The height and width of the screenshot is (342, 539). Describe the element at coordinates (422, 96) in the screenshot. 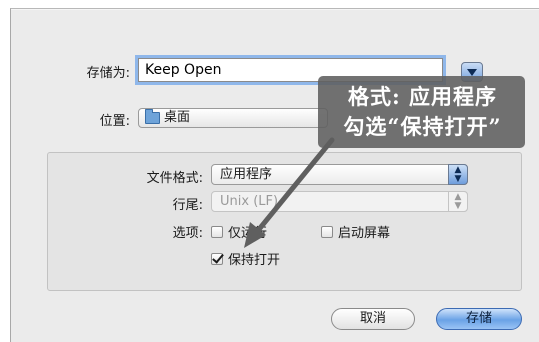

I see `annotation-line-1: 格式: 应用程序` at that location.